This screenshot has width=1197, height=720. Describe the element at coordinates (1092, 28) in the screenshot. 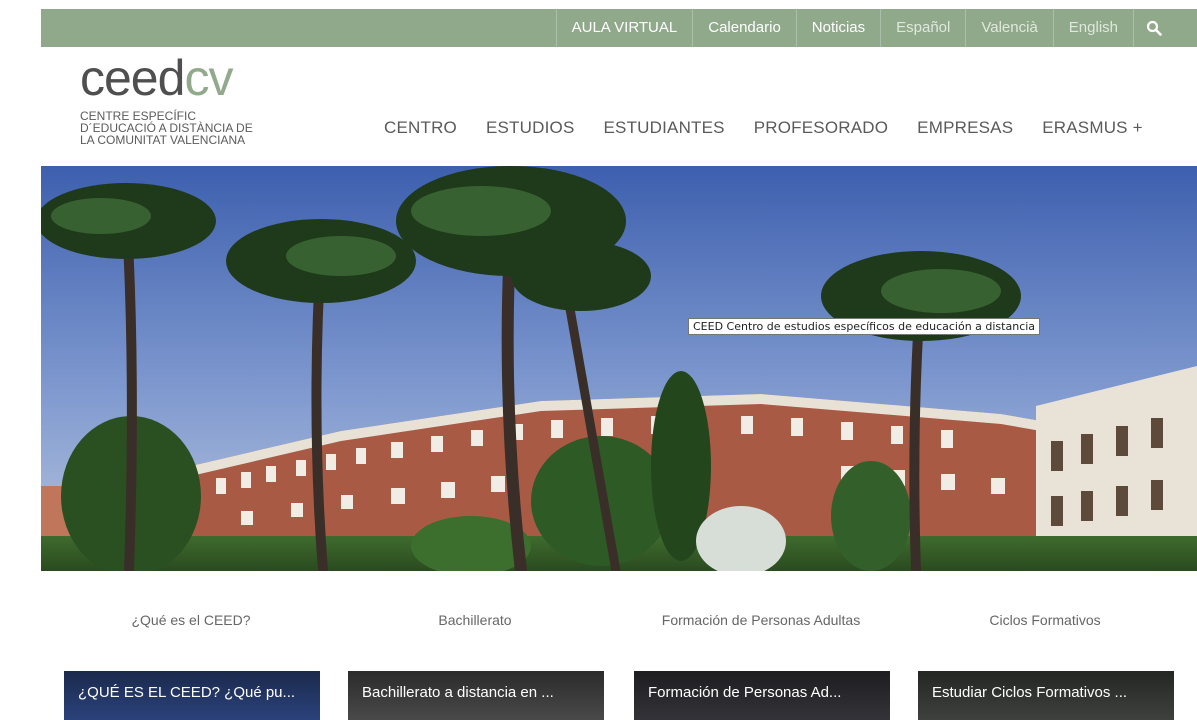

I see `language-english: English` at that location.